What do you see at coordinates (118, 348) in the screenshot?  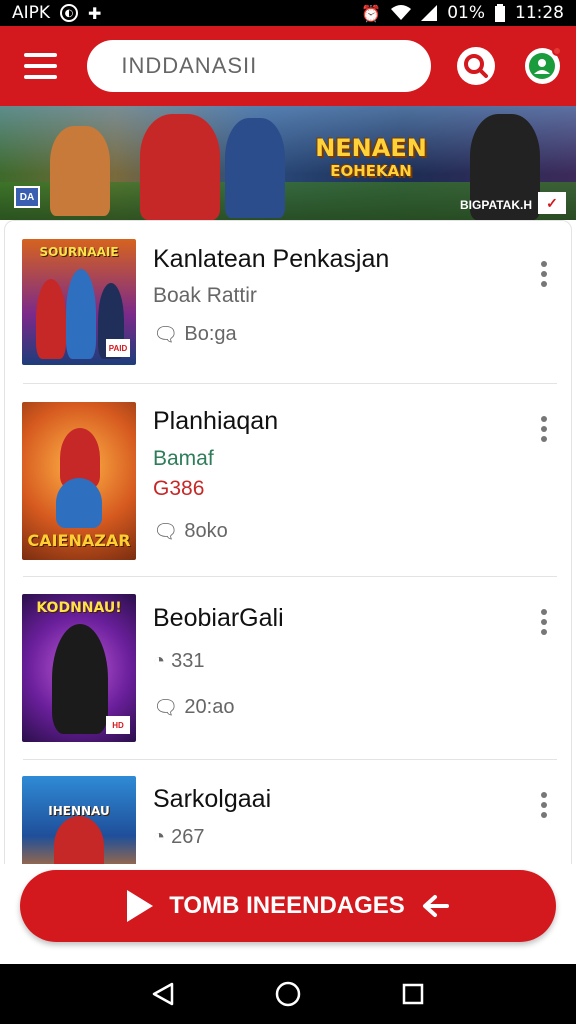 I see `thumb-tag: PAID` at bounding box center [118, 348].